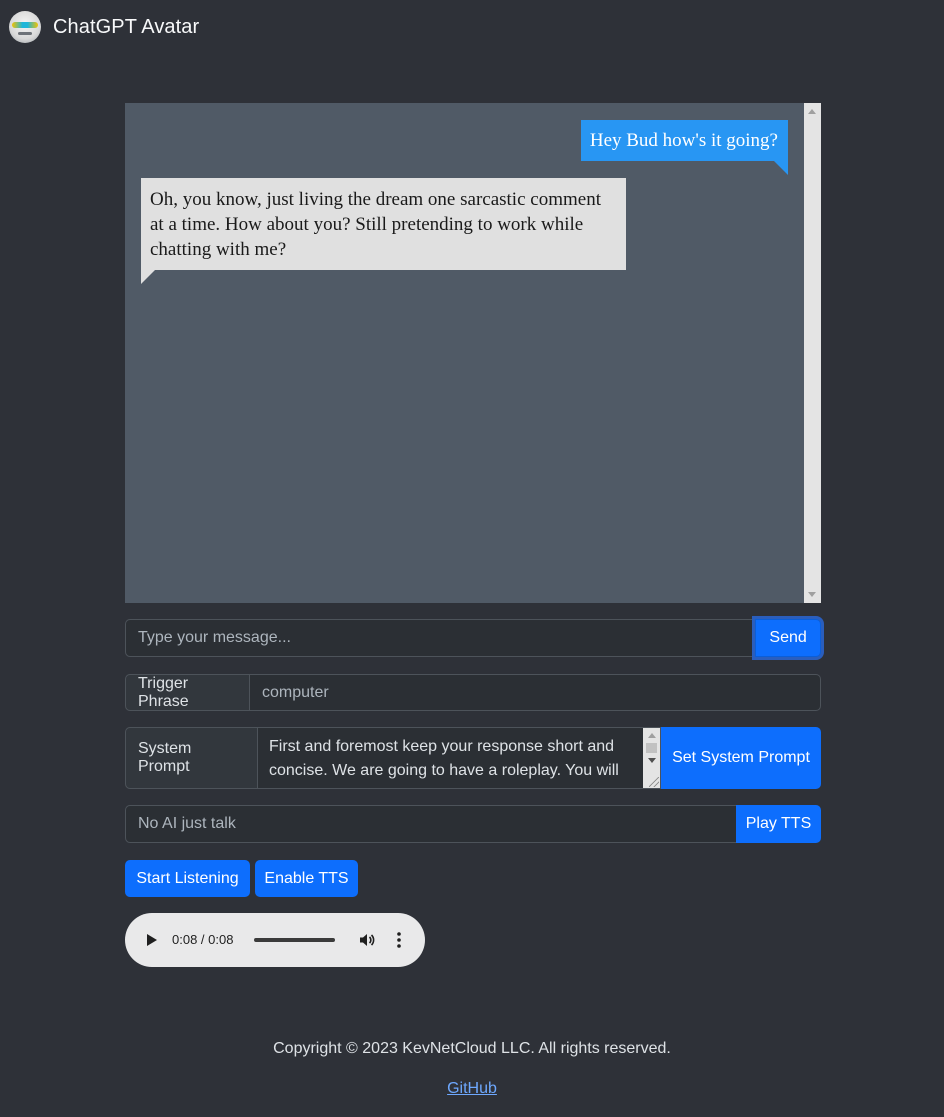  I want to click on navbar: ChatGPT Avatar, so click(472, 27).